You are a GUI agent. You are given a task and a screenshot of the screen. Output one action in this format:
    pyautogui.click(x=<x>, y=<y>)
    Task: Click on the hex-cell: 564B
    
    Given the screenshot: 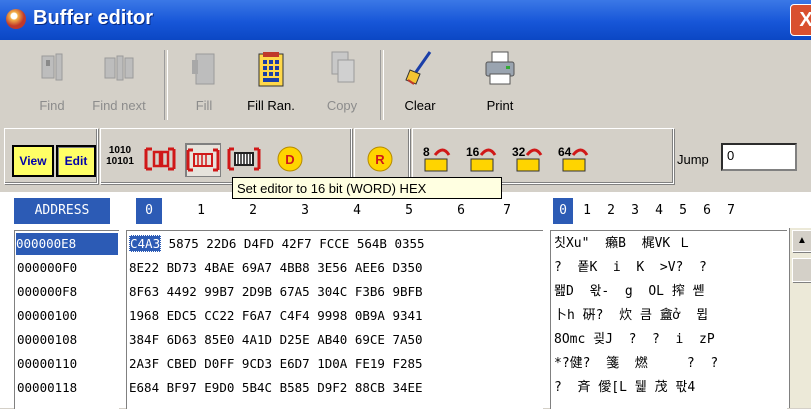 What is the action you would take?
    pyautogui.click(x=372, y=243)
    